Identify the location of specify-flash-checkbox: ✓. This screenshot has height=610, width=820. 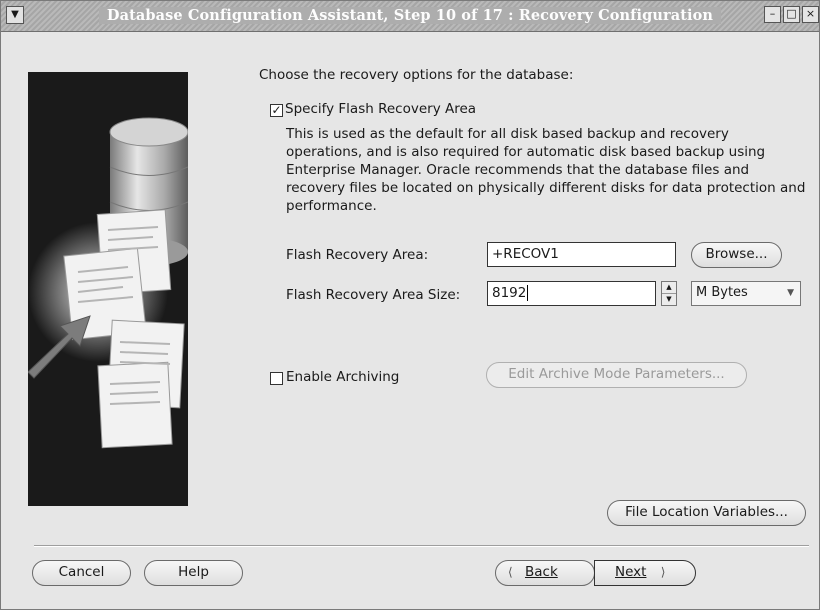
(276, 110).